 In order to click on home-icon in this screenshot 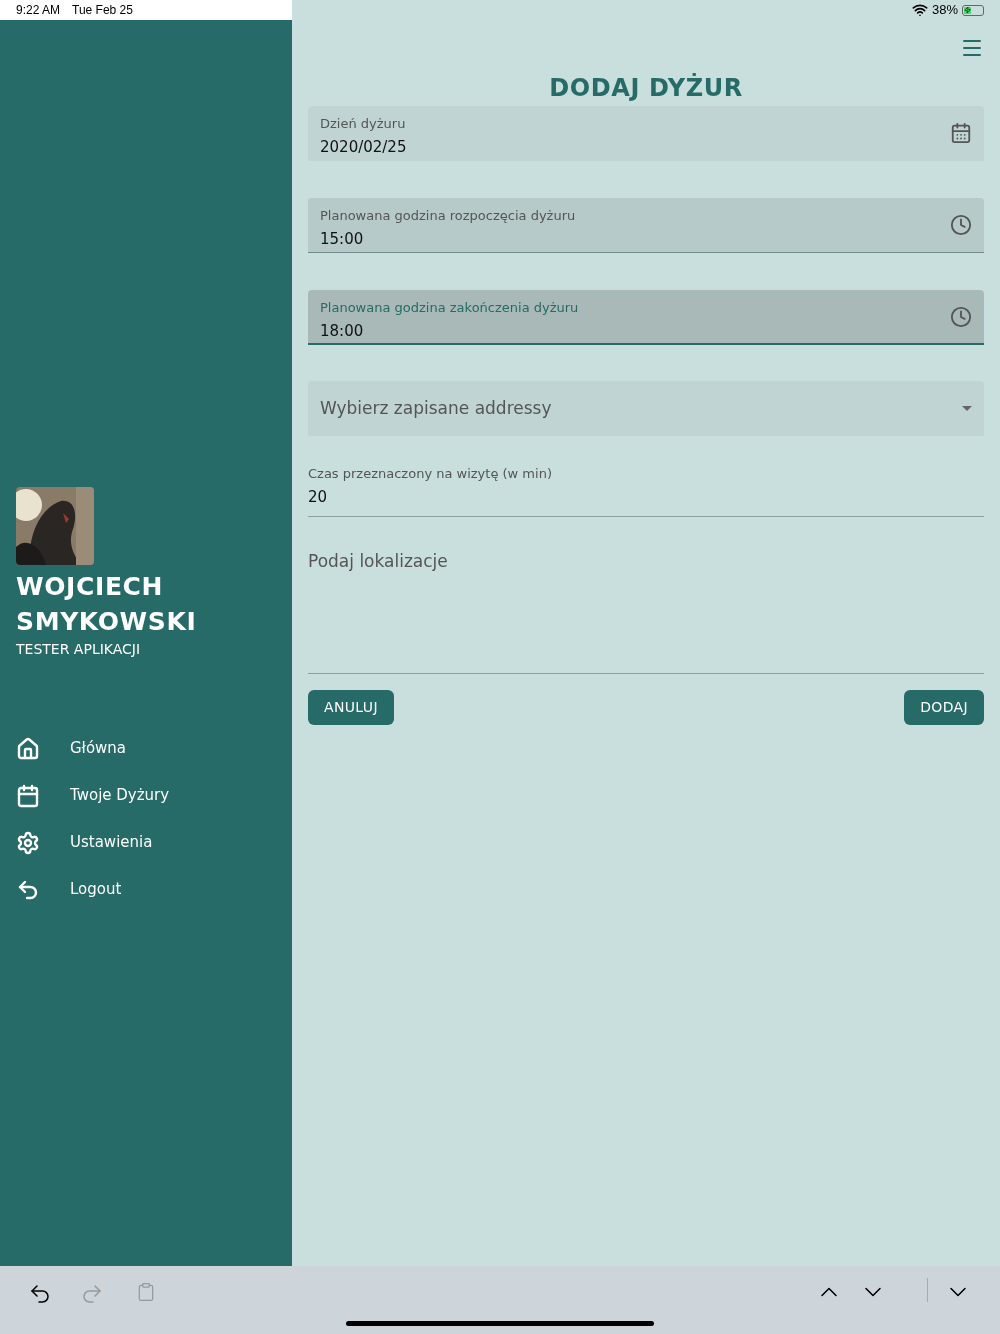, I will do `click(28, 748)`.